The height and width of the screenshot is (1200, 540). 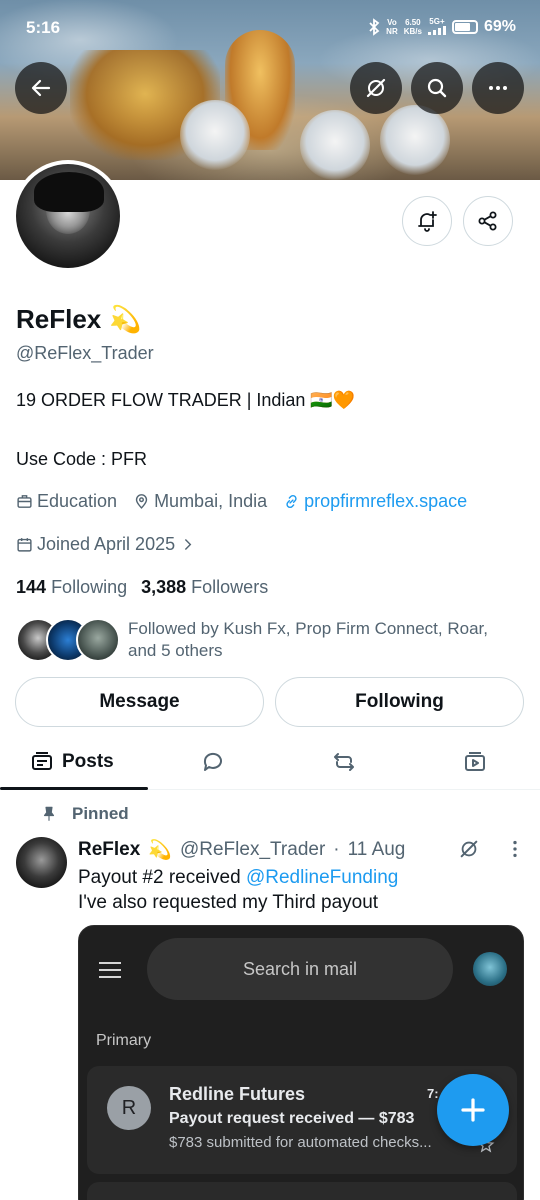 I want to click on signal-icon, so click(x=436, y=30).